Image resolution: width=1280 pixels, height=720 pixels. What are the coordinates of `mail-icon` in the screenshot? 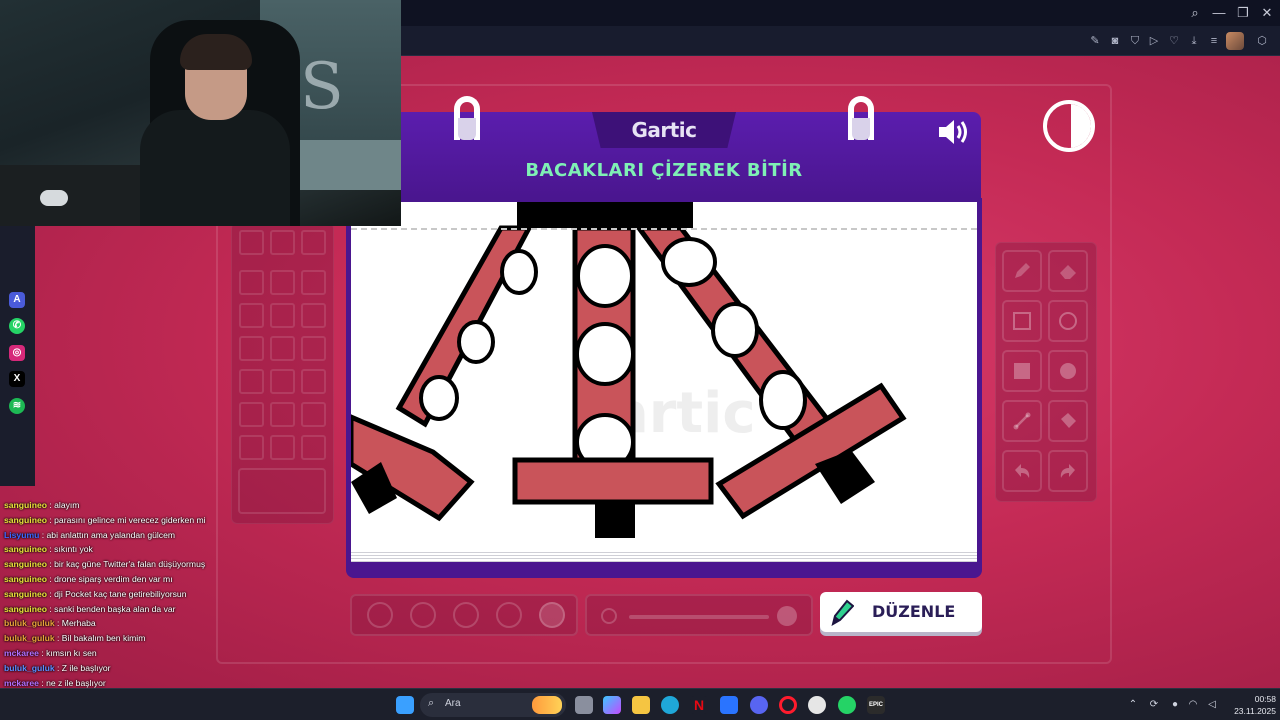 It's located at (729, 705).